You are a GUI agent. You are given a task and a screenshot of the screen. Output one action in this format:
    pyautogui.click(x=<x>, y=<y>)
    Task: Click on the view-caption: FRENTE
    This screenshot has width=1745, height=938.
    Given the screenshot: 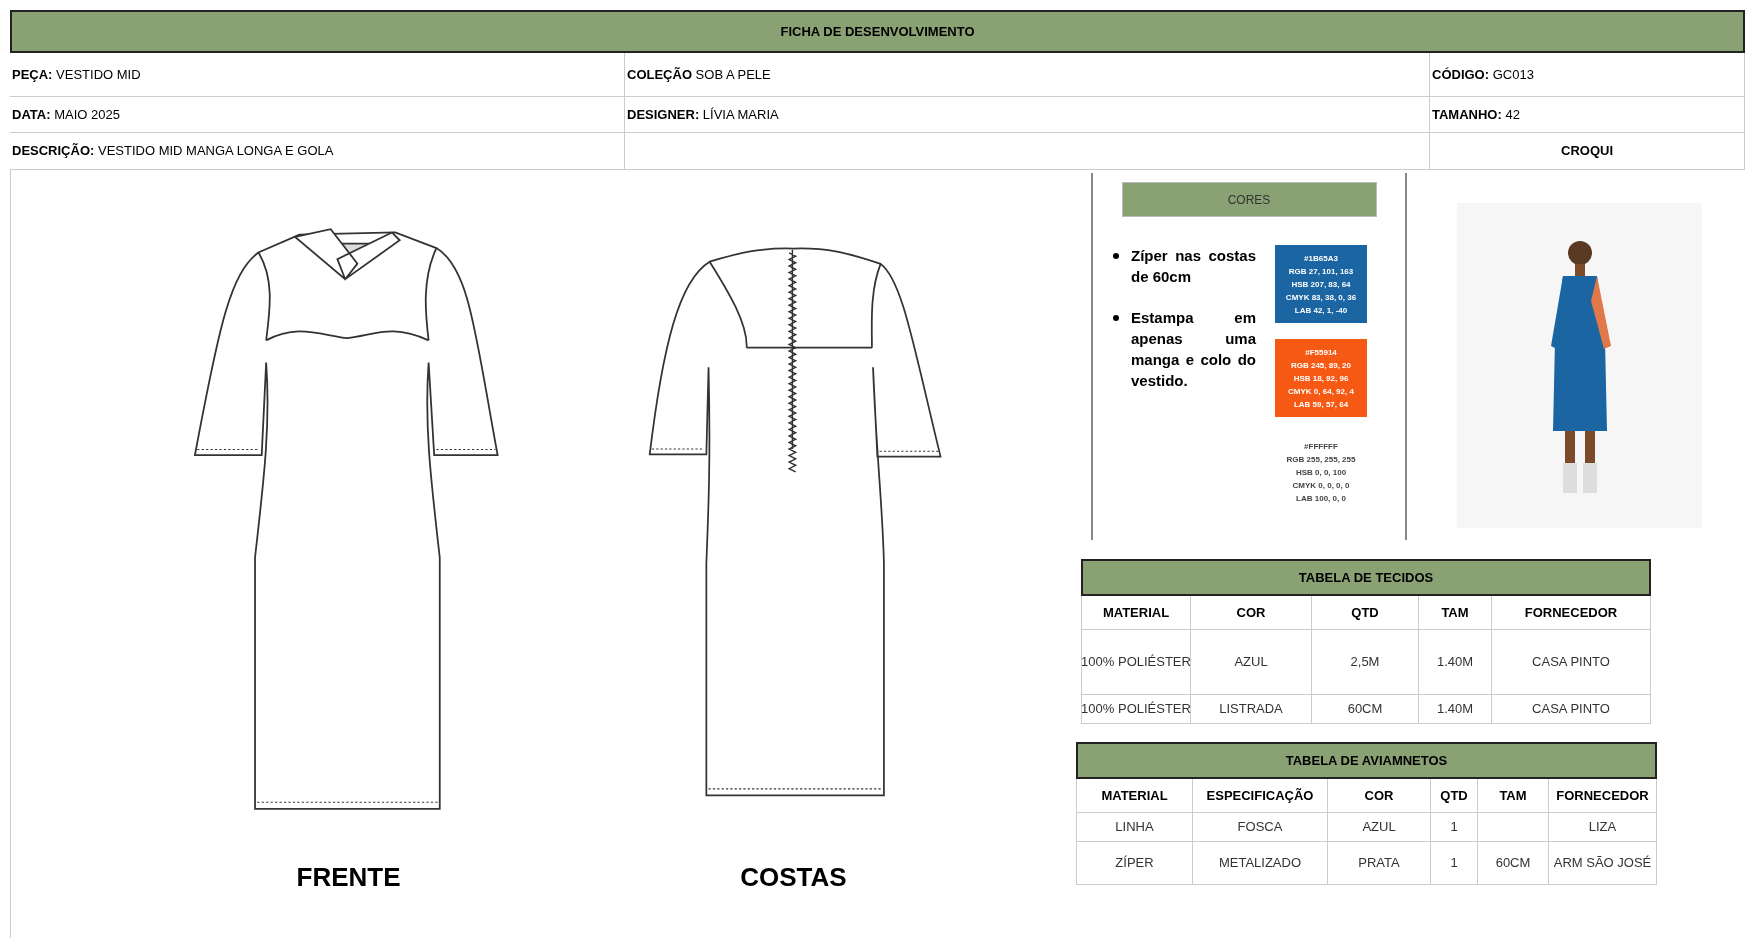 What is the action you would take?
    pyautogui.click(x=348, y=877)
    